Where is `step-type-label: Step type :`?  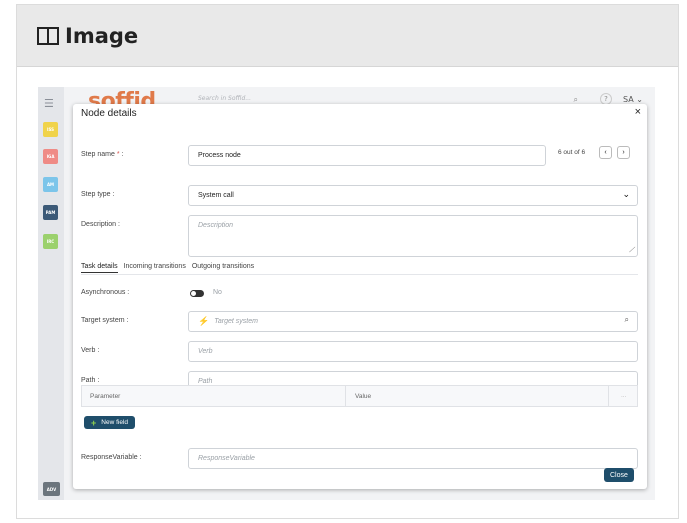
step-type-label: Step type : is located at coordinates (98, 194).